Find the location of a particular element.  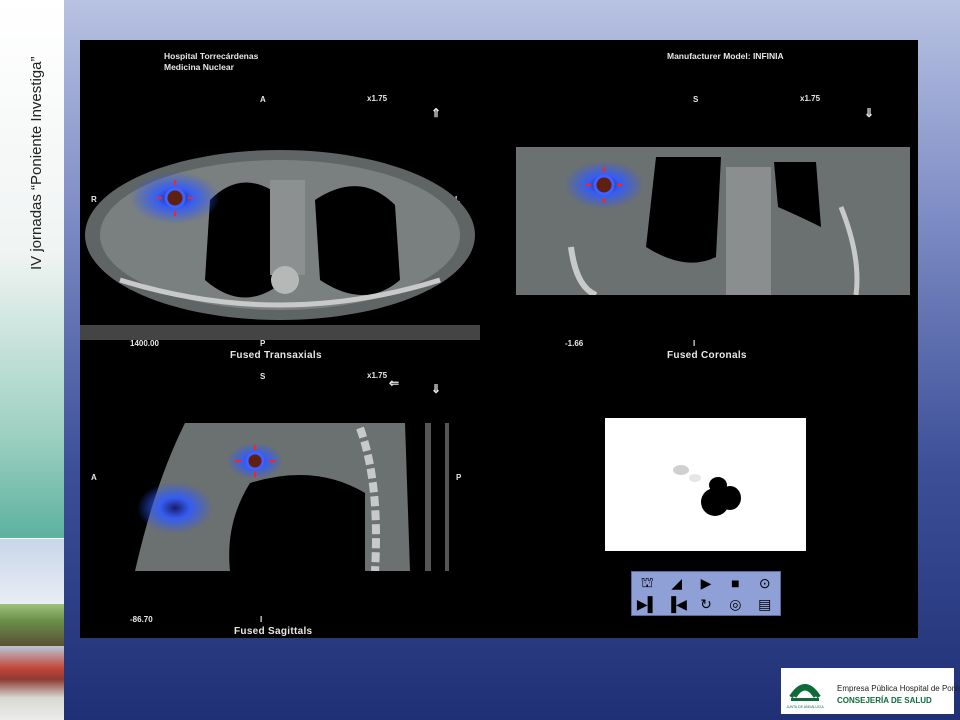

tool-icon-2: ◢ is located at coordinates (676, 583).